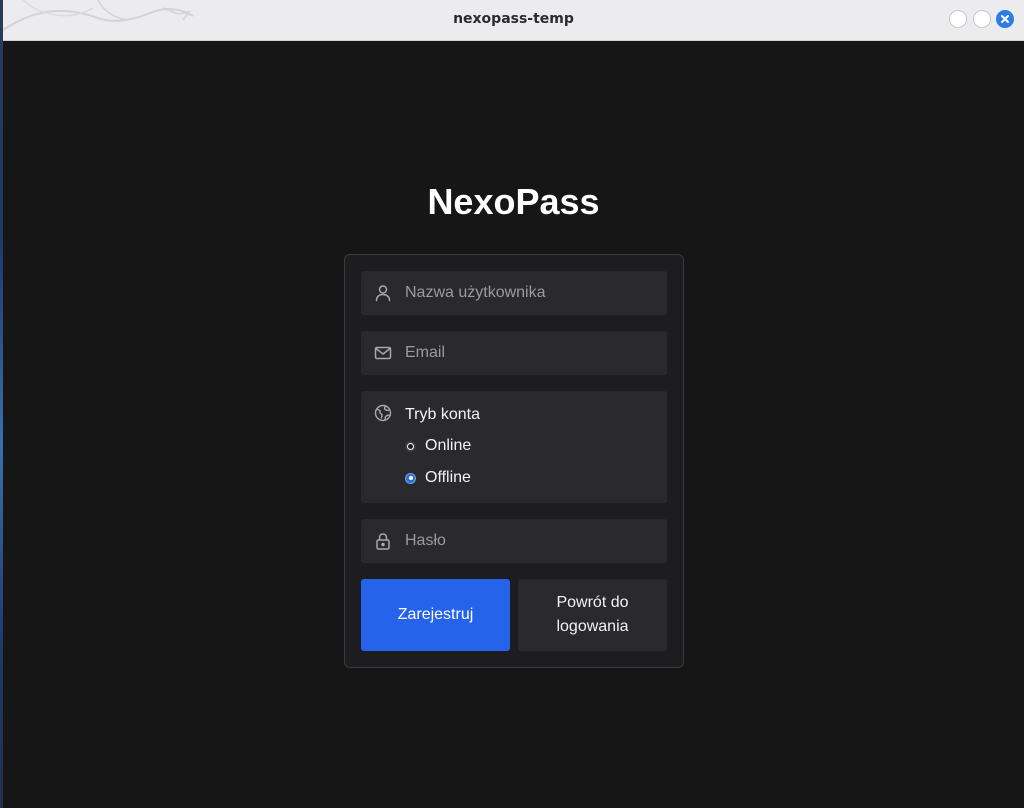  What do you see at coordinates (532, 541) in the screenshot?
I see `password-input` at bounding box center [532, 541].